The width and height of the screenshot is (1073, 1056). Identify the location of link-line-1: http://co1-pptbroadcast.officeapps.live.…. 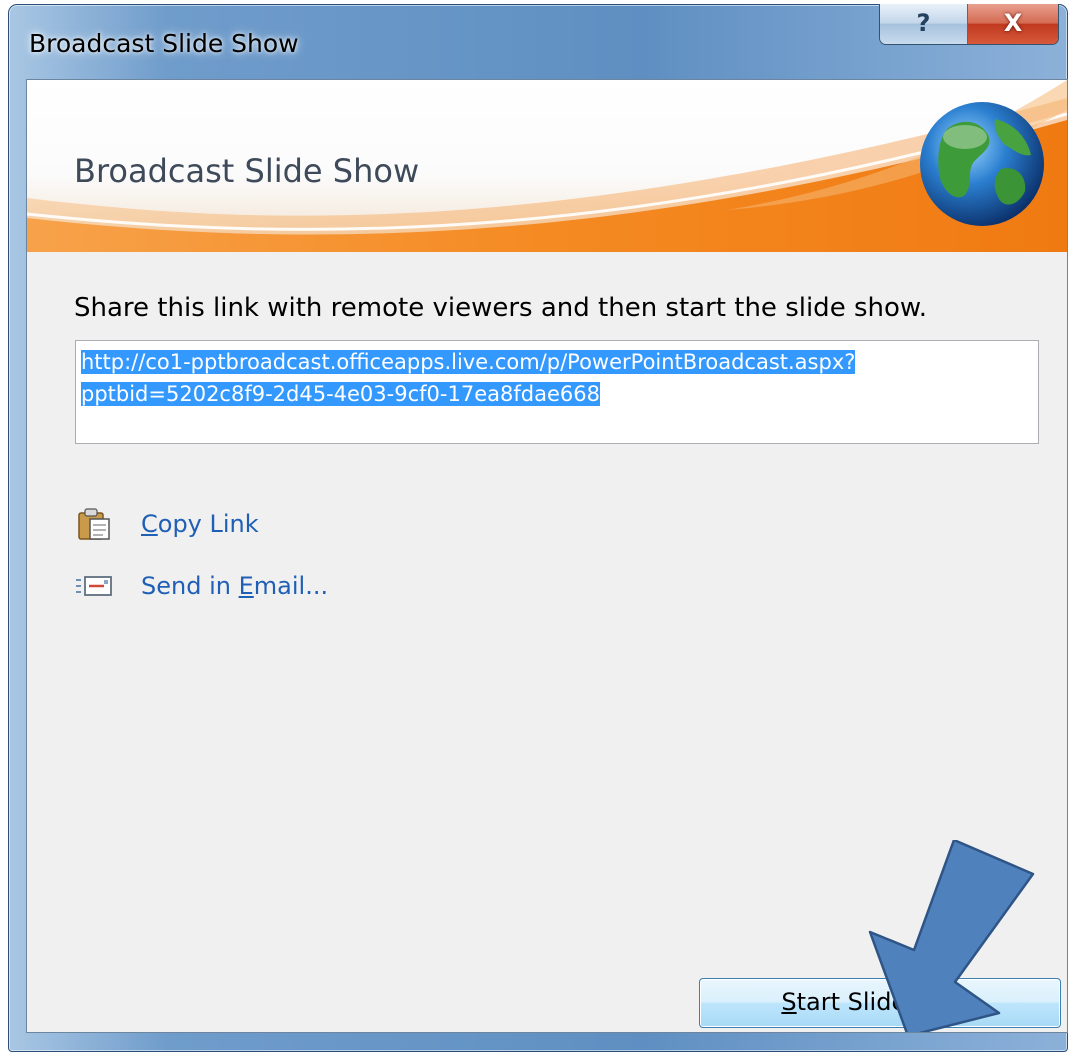
(468, 362).